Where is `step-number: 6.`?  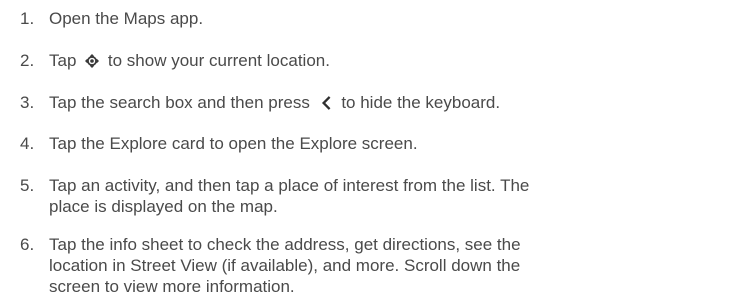 step-number: 6. is located at coordinates (27, 244).